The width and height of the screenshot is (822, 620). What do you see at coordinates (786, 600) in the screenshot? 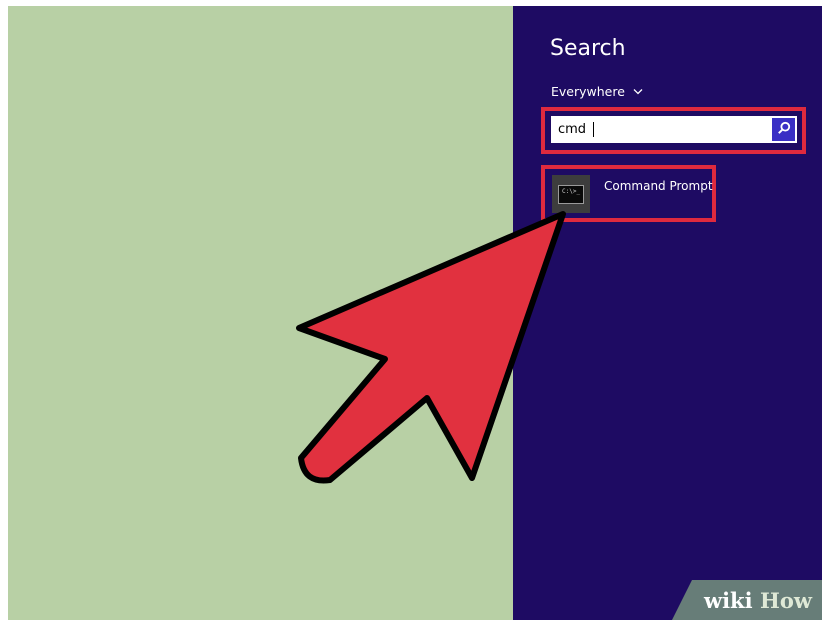
I see `watermark-how: How` at bounding box center [786, 600].